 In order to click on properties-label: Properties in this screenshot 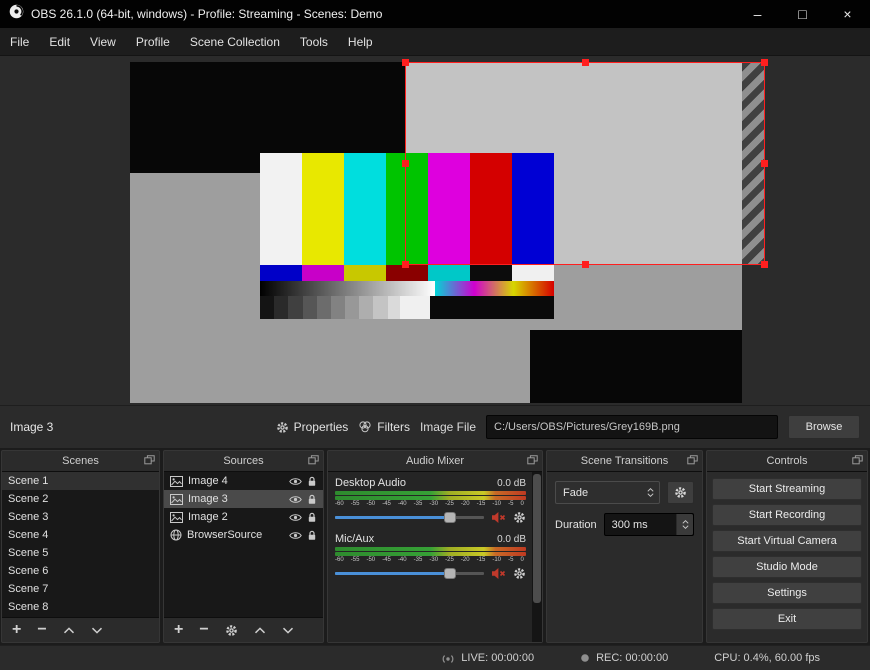, I will do `click(321, 427)`.